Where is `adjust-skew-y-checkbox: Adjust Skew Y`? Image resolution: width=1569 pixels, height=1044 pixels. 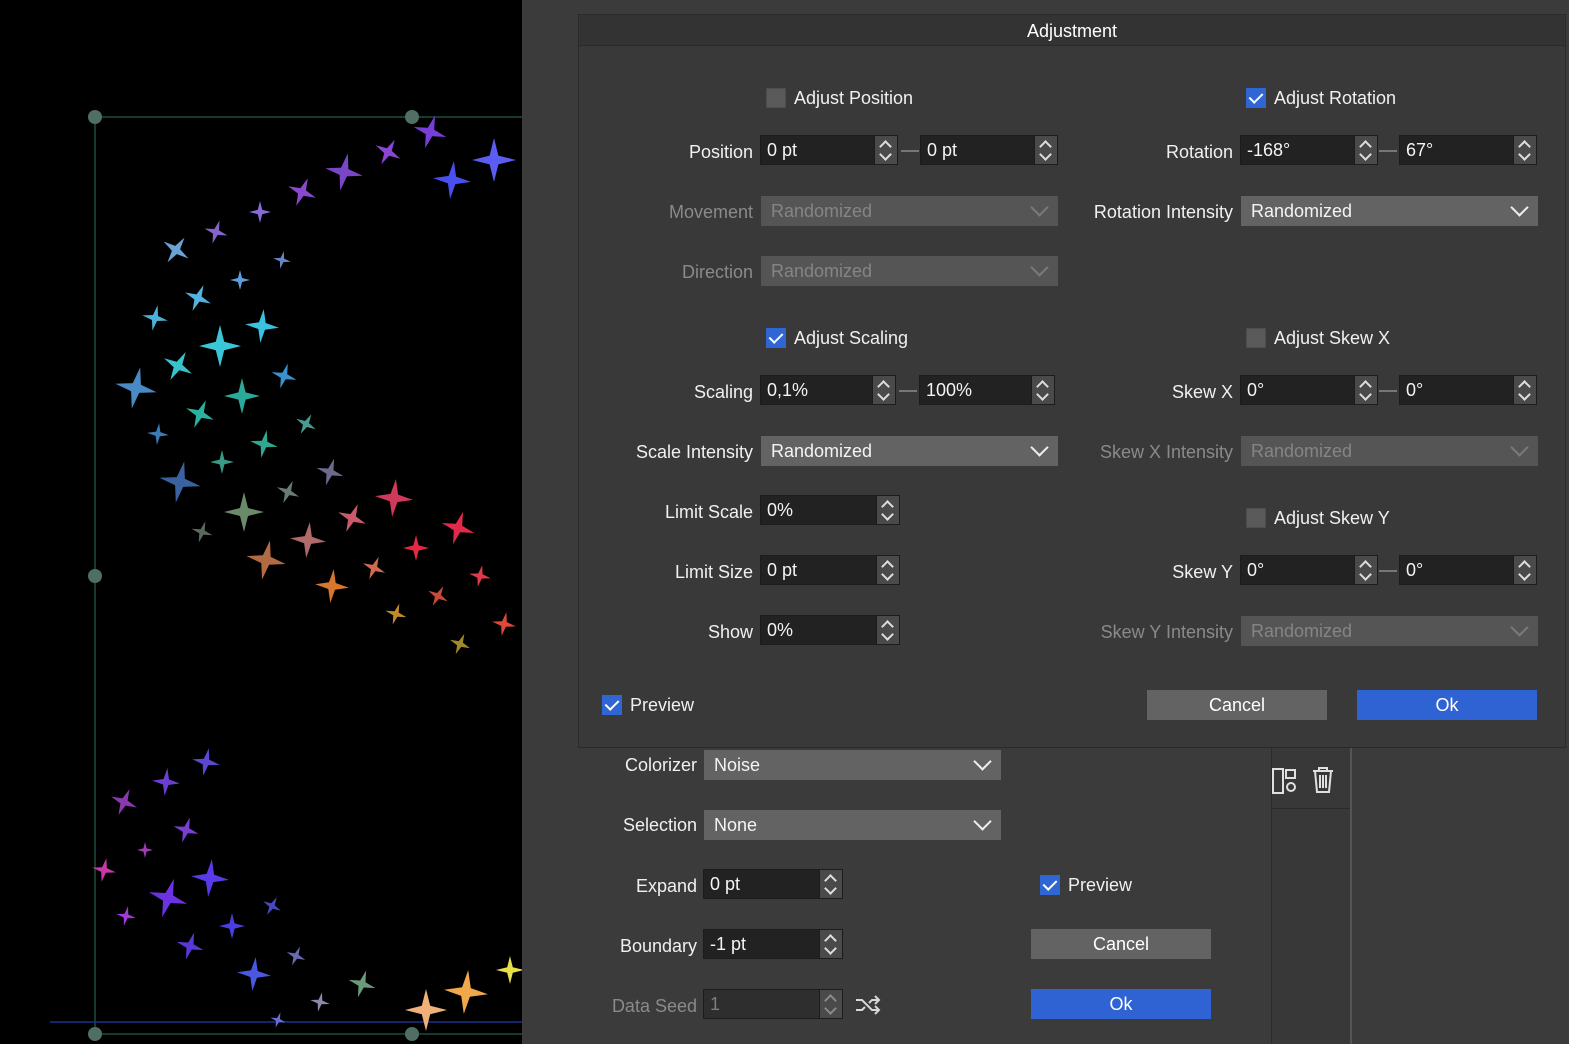
adjust-skew-y-checkbox: Adjust Skew Y is located at coordinates (1318, 518).